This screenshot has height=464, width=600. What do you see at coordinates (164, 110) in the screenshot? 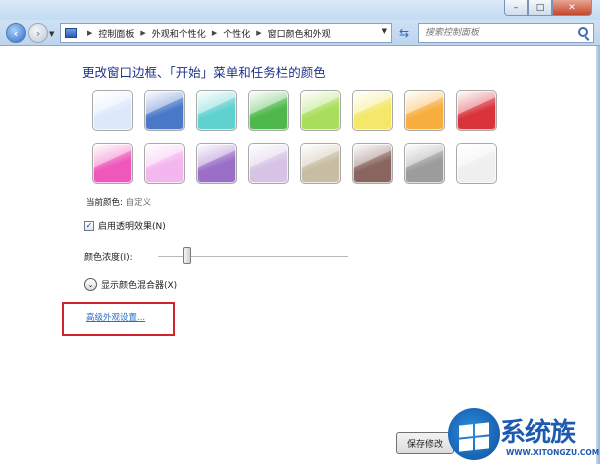
I see `color-swatch-twilight` at bounding box center [164, 110].